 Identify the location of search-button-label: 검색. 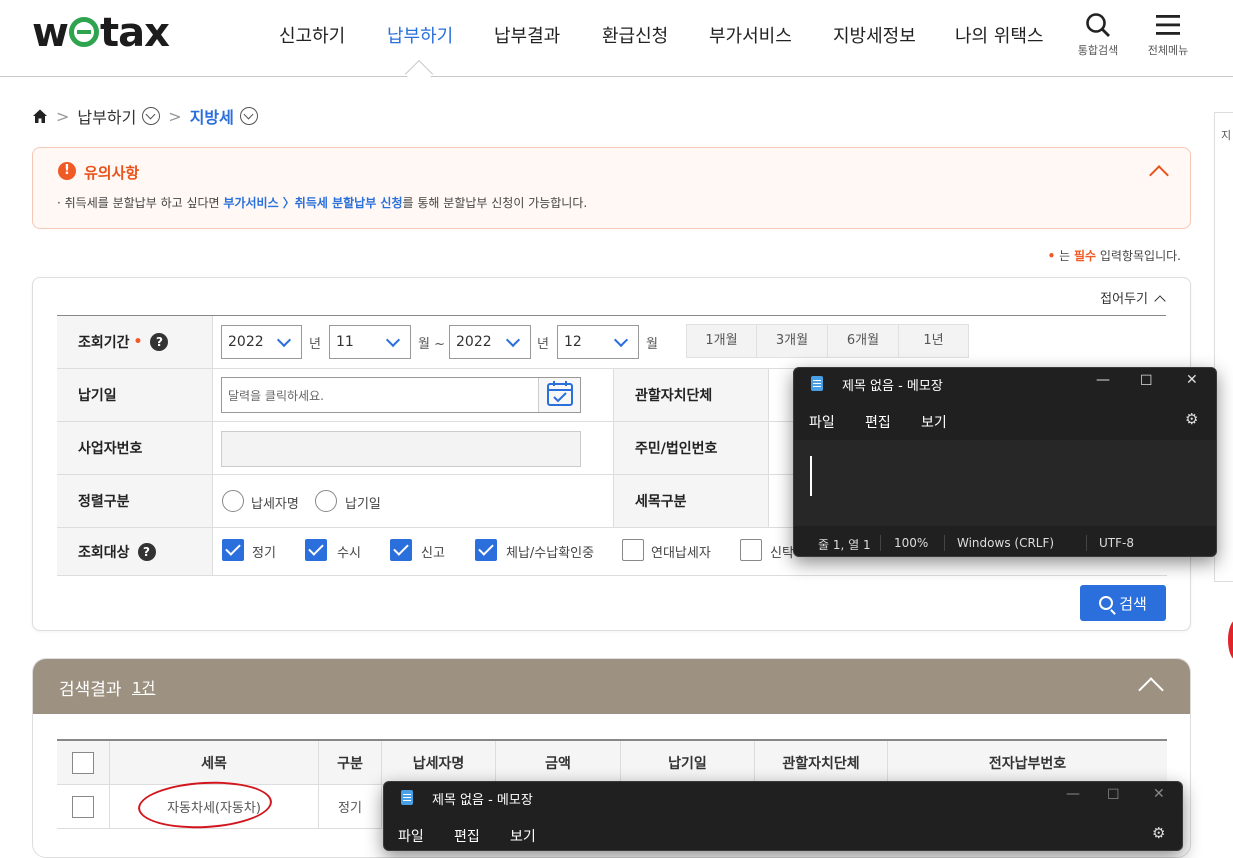
(1133, 603).